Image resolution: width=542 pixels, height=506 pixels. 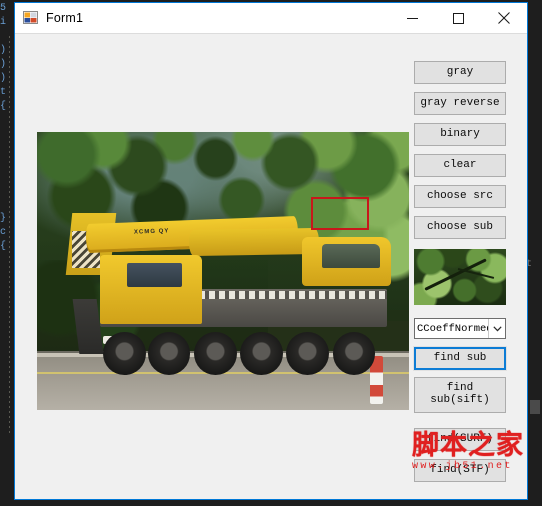 I want to click on indent-guide, so click(x=9, y=235).